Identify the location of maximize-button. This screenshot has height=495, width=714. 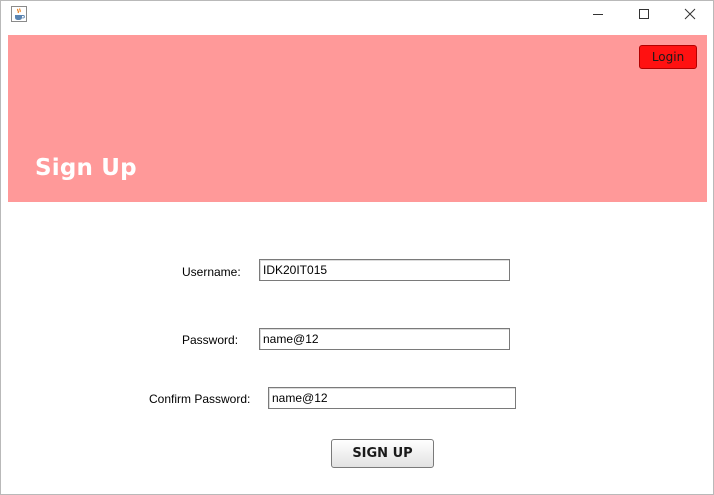
(644, 14).